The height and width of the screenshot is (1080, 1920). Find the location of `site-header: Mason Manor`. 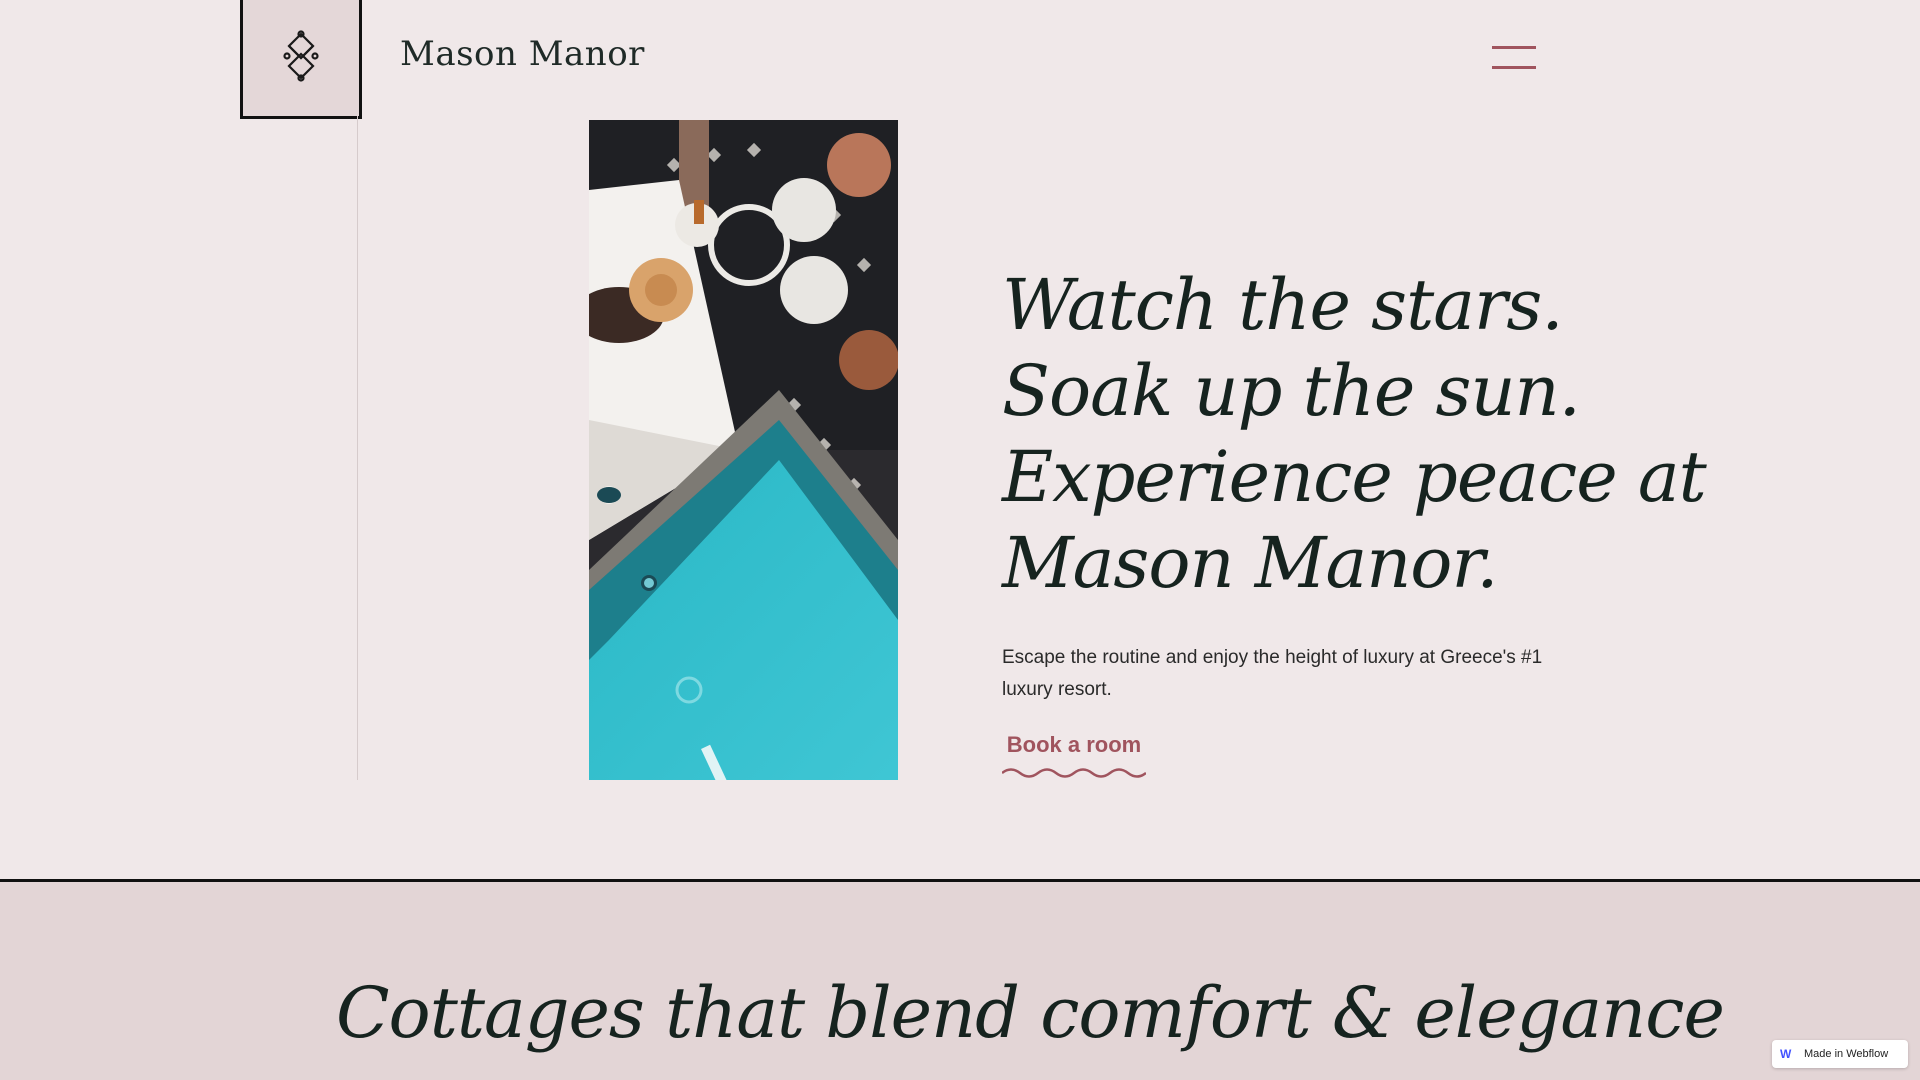

site-header: Mason Manor is located at coordinates (960, 60).